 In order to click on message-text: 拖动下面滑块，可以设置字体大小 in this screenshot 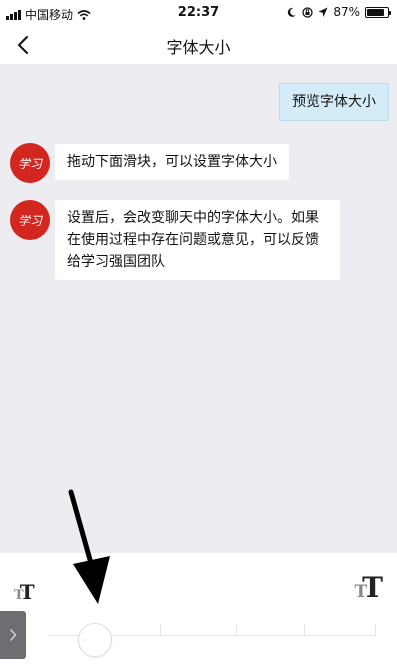, I will do `click(172, 162)`.